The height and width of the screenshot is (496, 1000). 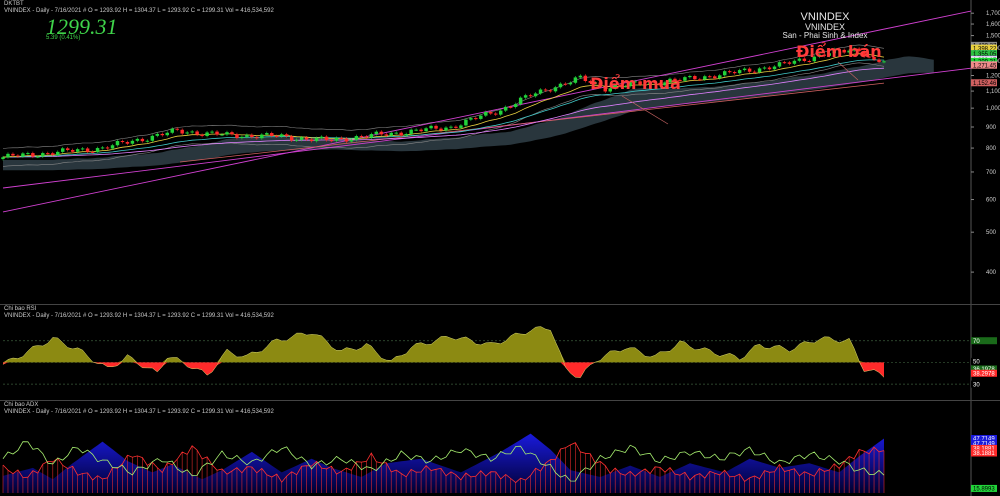 What do you see at coordinates (443, 344) in the screenshot?
I see `rsi-fill-above` at bounding box center [443, 344].